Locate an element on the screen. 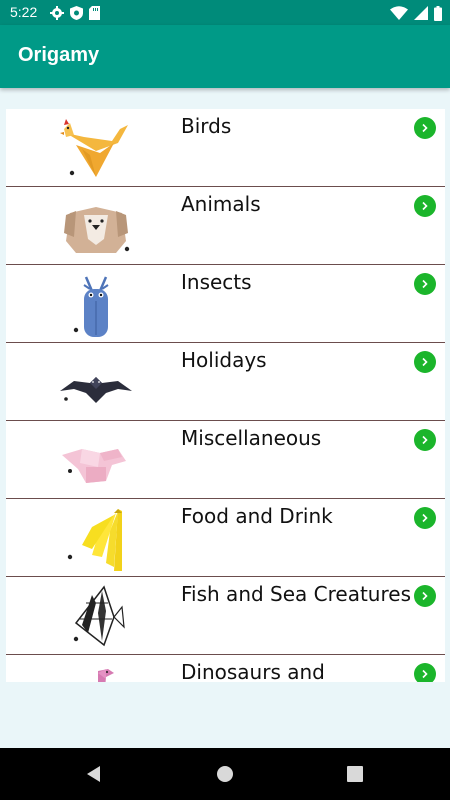 The height and width of the screenshot is (800, 450). back-icon is located at coordinates (94, 774).